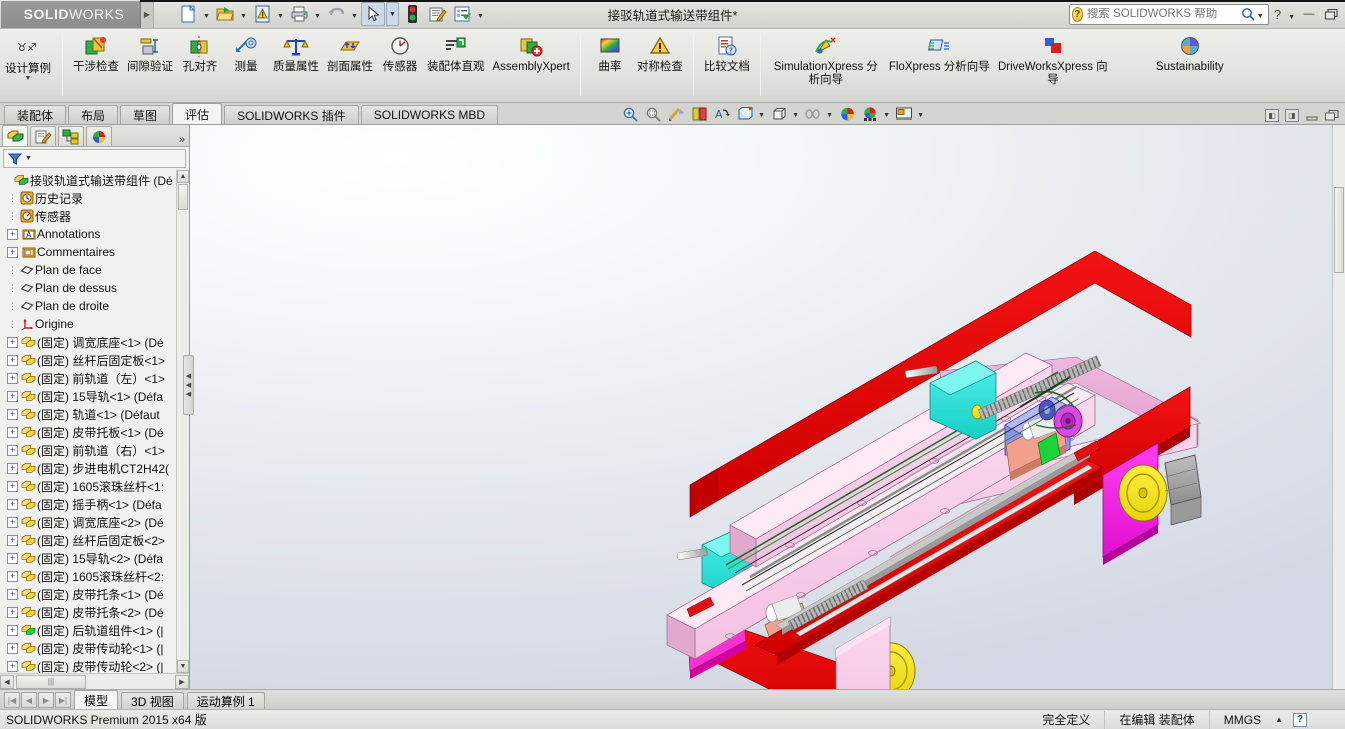 The height and width of the screenshot is (729, 1345). What do you see at coordinates (699, 113) in the screenshot?
I see `section-view-icon` at bounding box center [699, 113].